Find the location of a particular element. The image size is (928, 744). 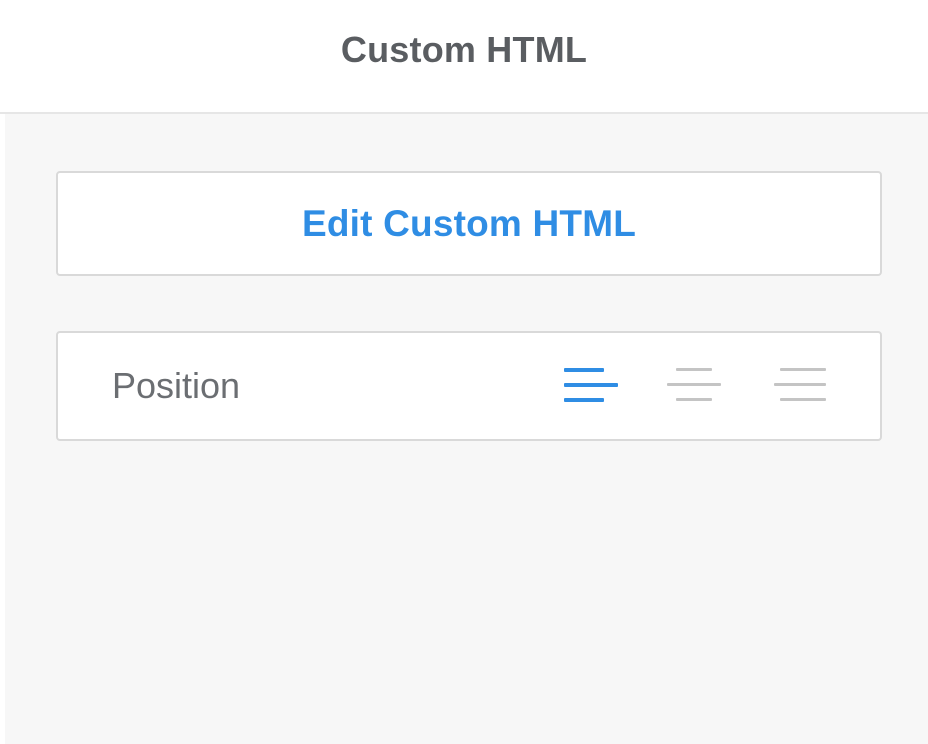

align-left-icon is located at coordinates (591, 385).